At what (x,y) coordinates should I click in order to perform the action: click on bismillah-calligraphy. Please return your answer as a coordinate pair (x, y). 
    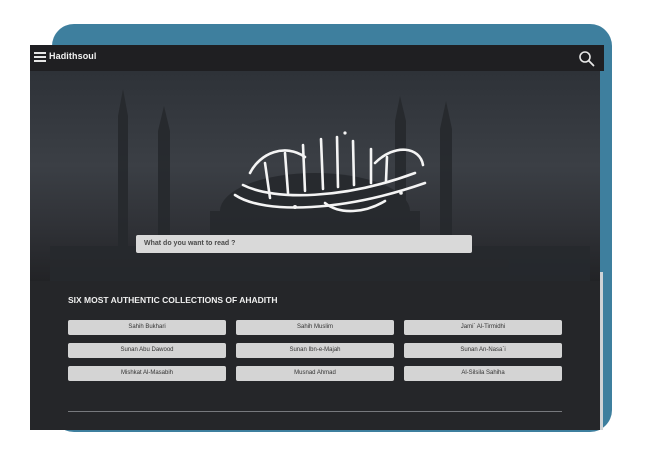
    Looking at the image, I should click on (330, 172).